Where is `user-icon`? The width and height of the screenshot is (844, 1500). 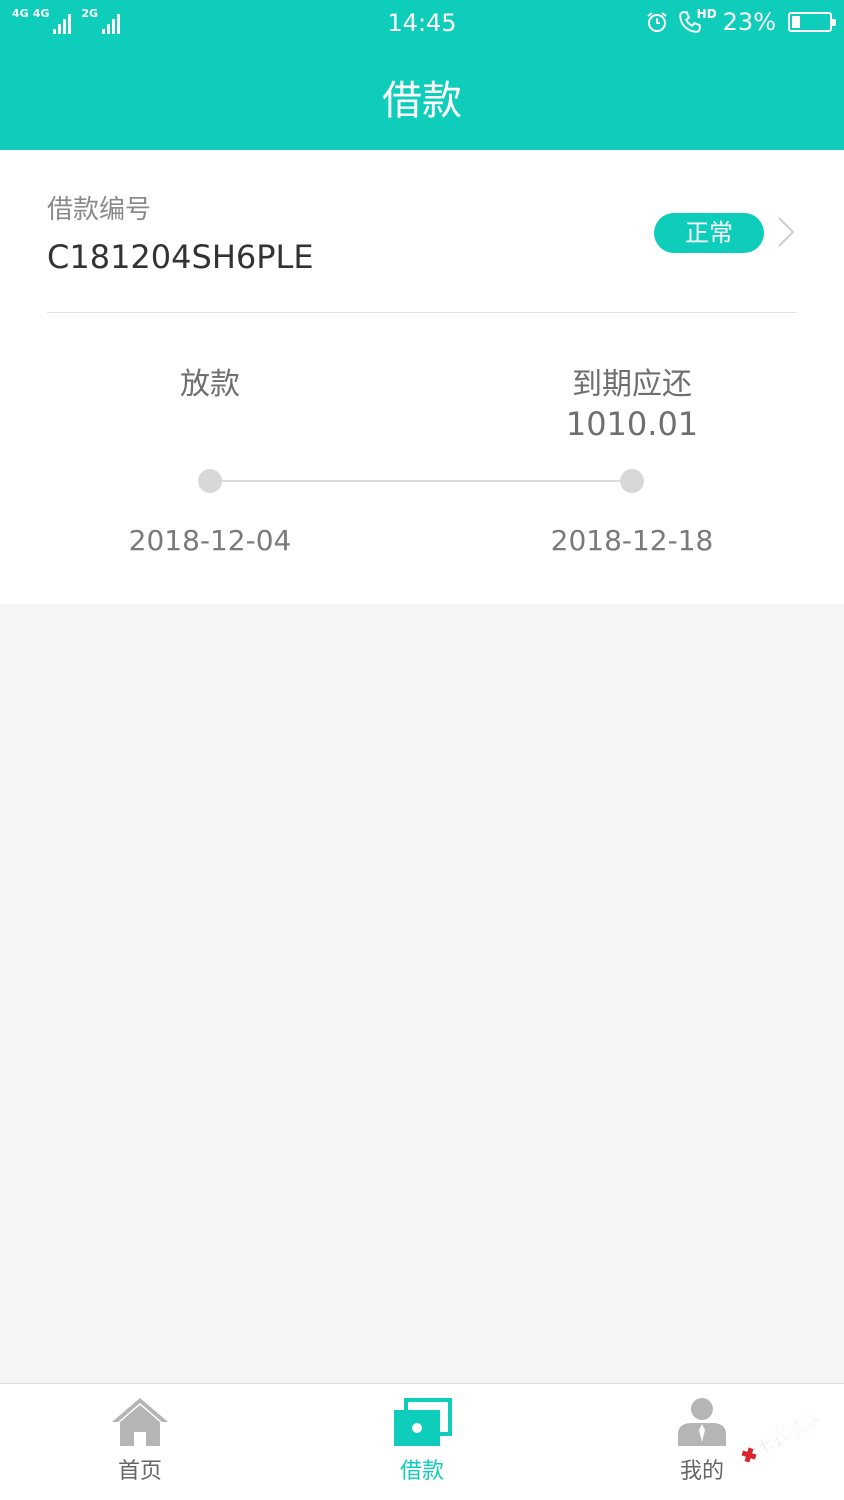
user-icon is located at coordinates (702, 1422).